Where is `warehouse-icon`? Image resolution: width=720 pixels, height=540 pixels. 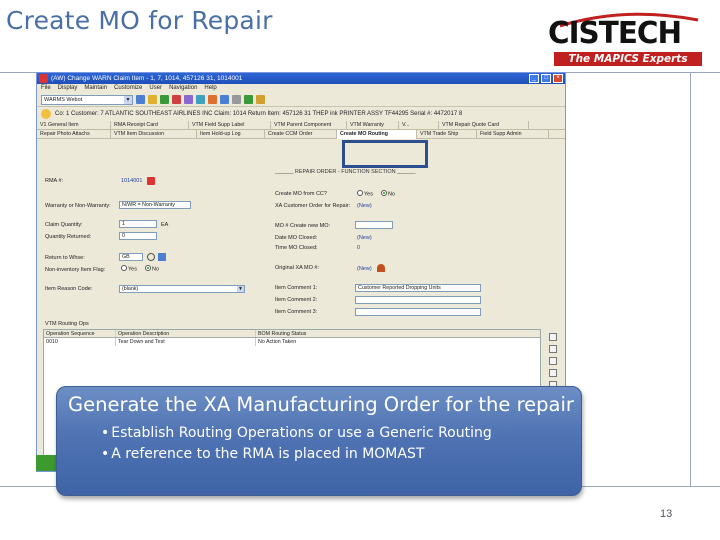 warehouse-icon is located at coordinates (162, 257).